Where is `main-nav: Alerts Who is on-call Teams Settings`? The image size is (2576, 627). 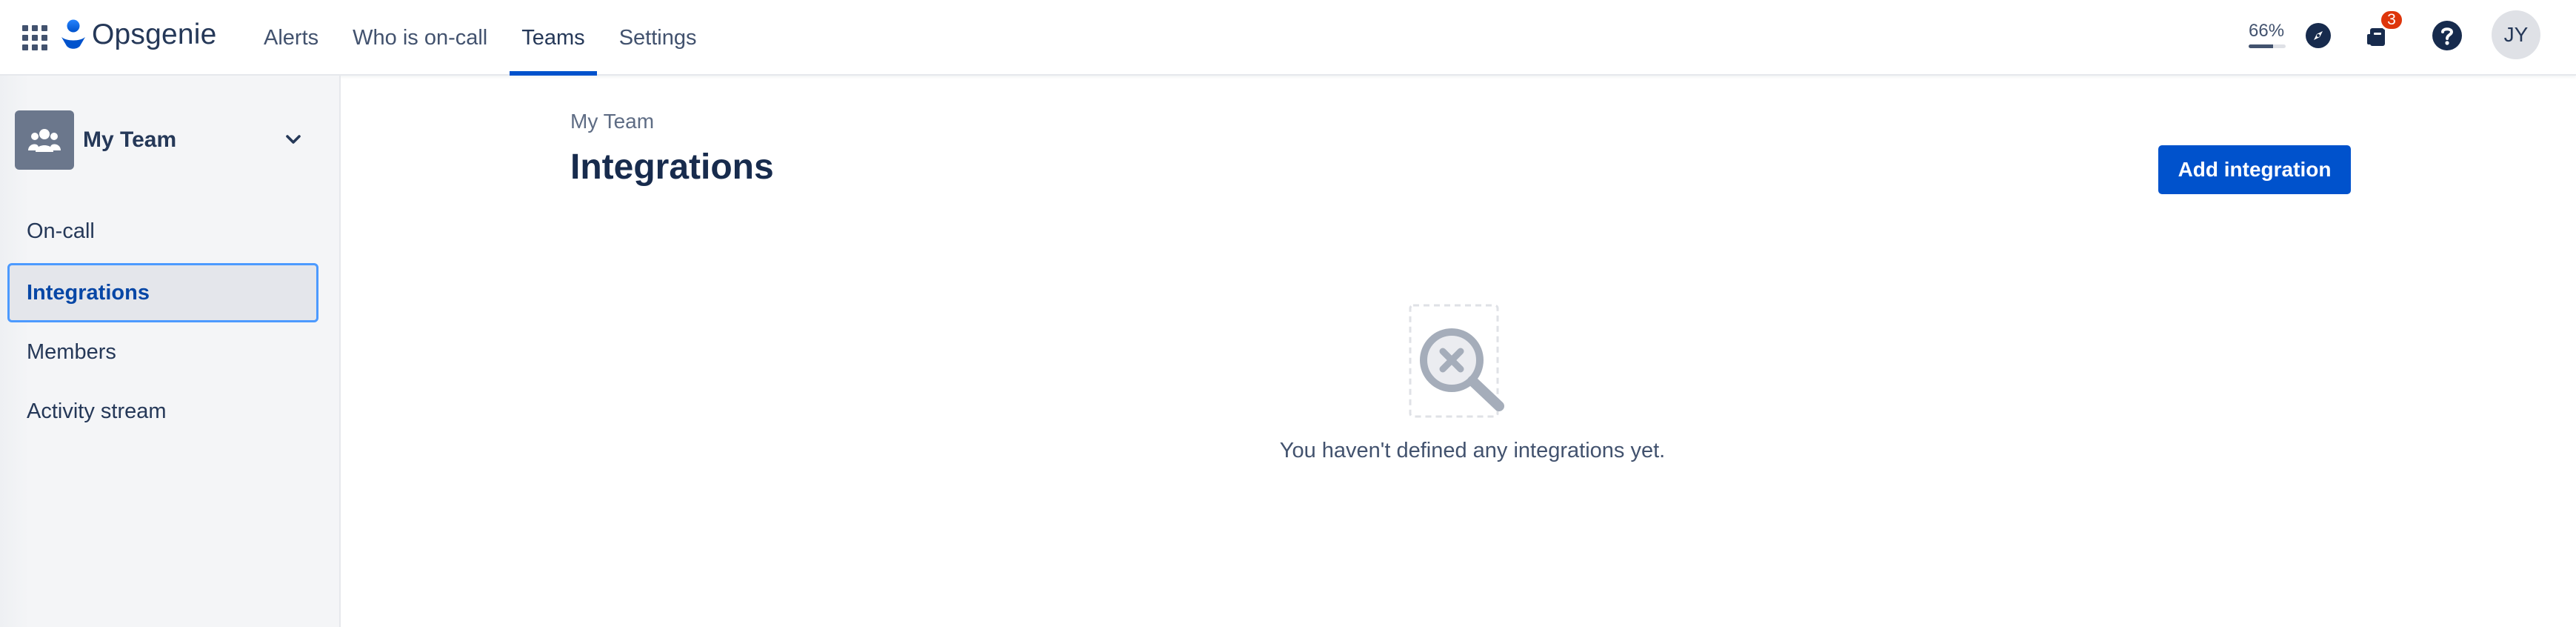
main-nav: Alerts Who is on-call Teams Settings is located at coordinates (485, 38).